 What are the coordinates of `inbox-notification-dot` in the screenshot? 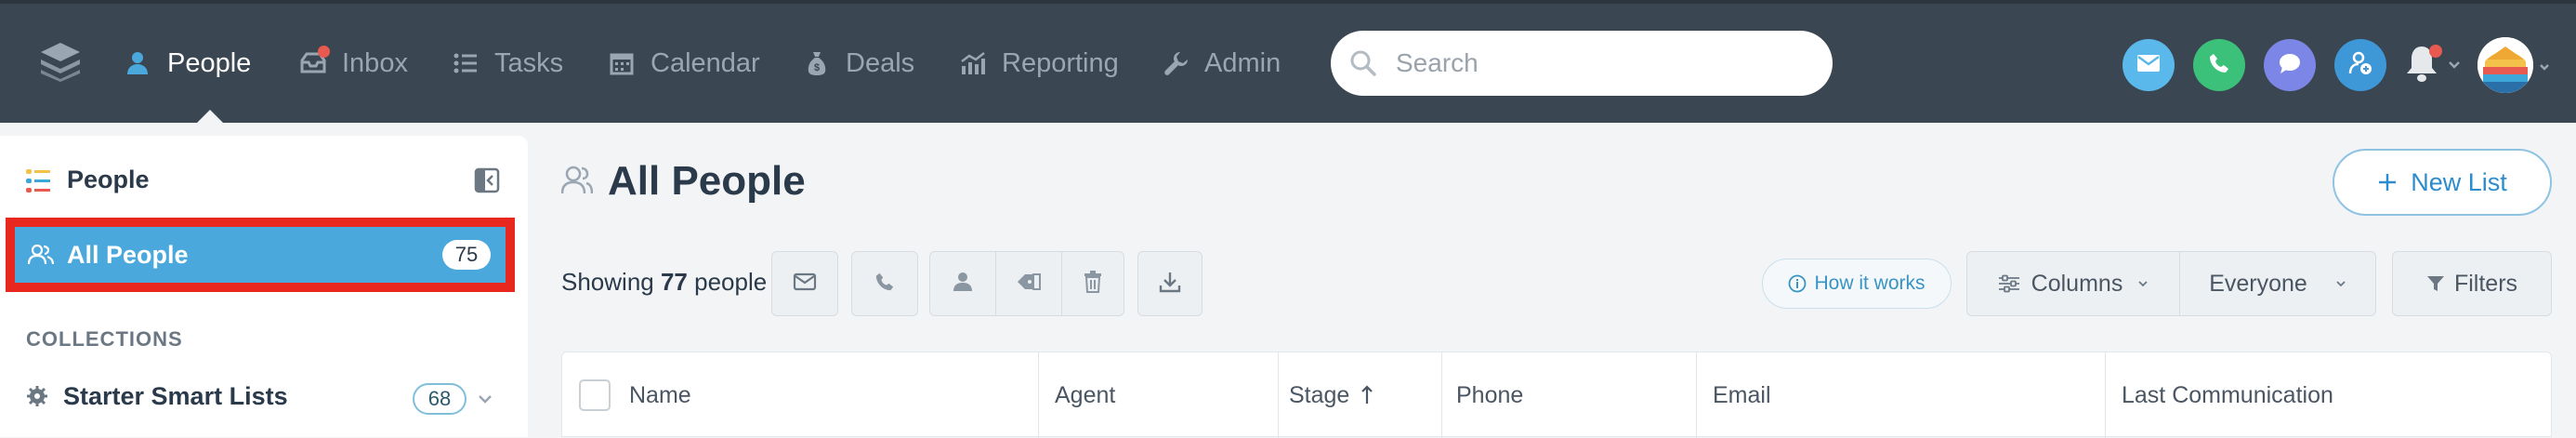 It's located at (324, 52).